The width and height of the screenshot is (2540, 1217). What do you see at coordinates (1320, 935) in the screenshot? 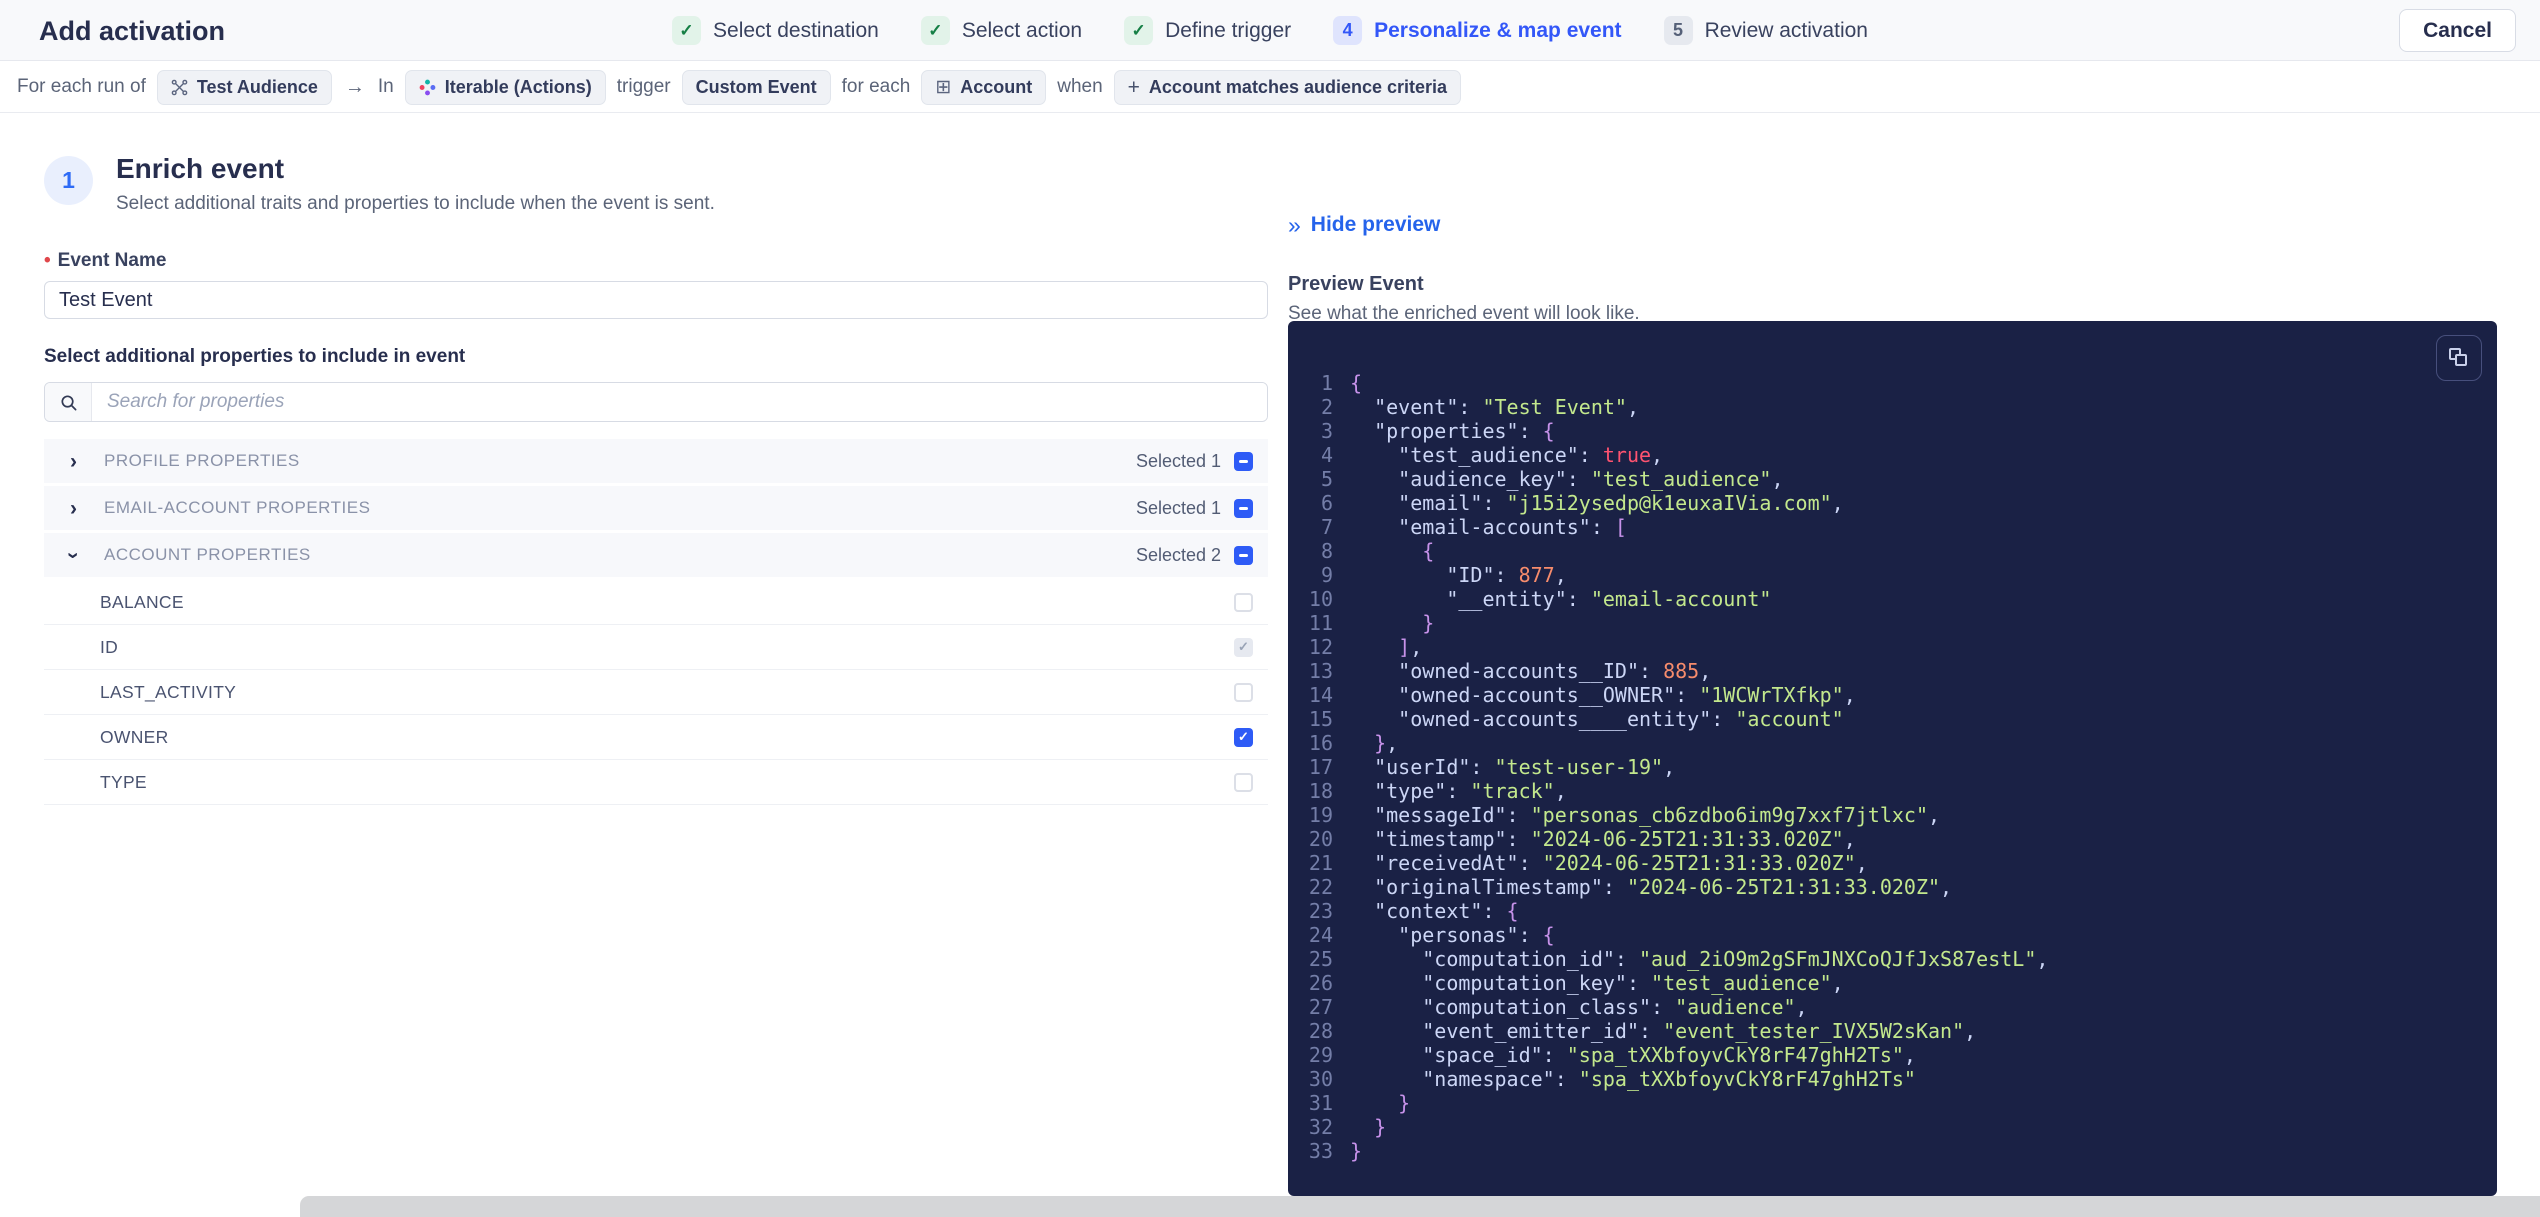
I see `line-number: 24` at bounding box center [1320, 935].